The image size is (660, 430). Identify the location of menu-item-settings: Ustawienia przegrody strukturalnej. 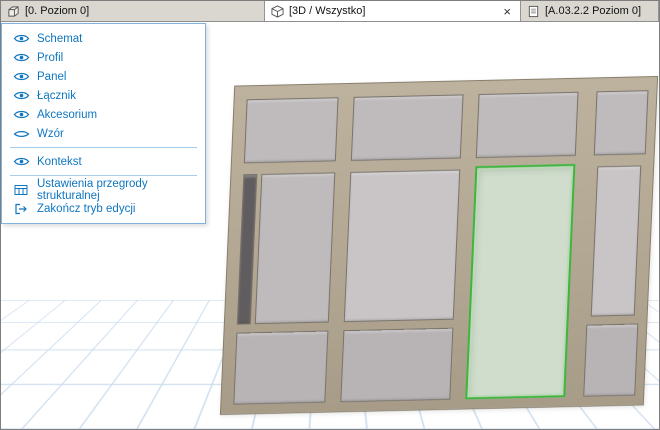
(103, 189).